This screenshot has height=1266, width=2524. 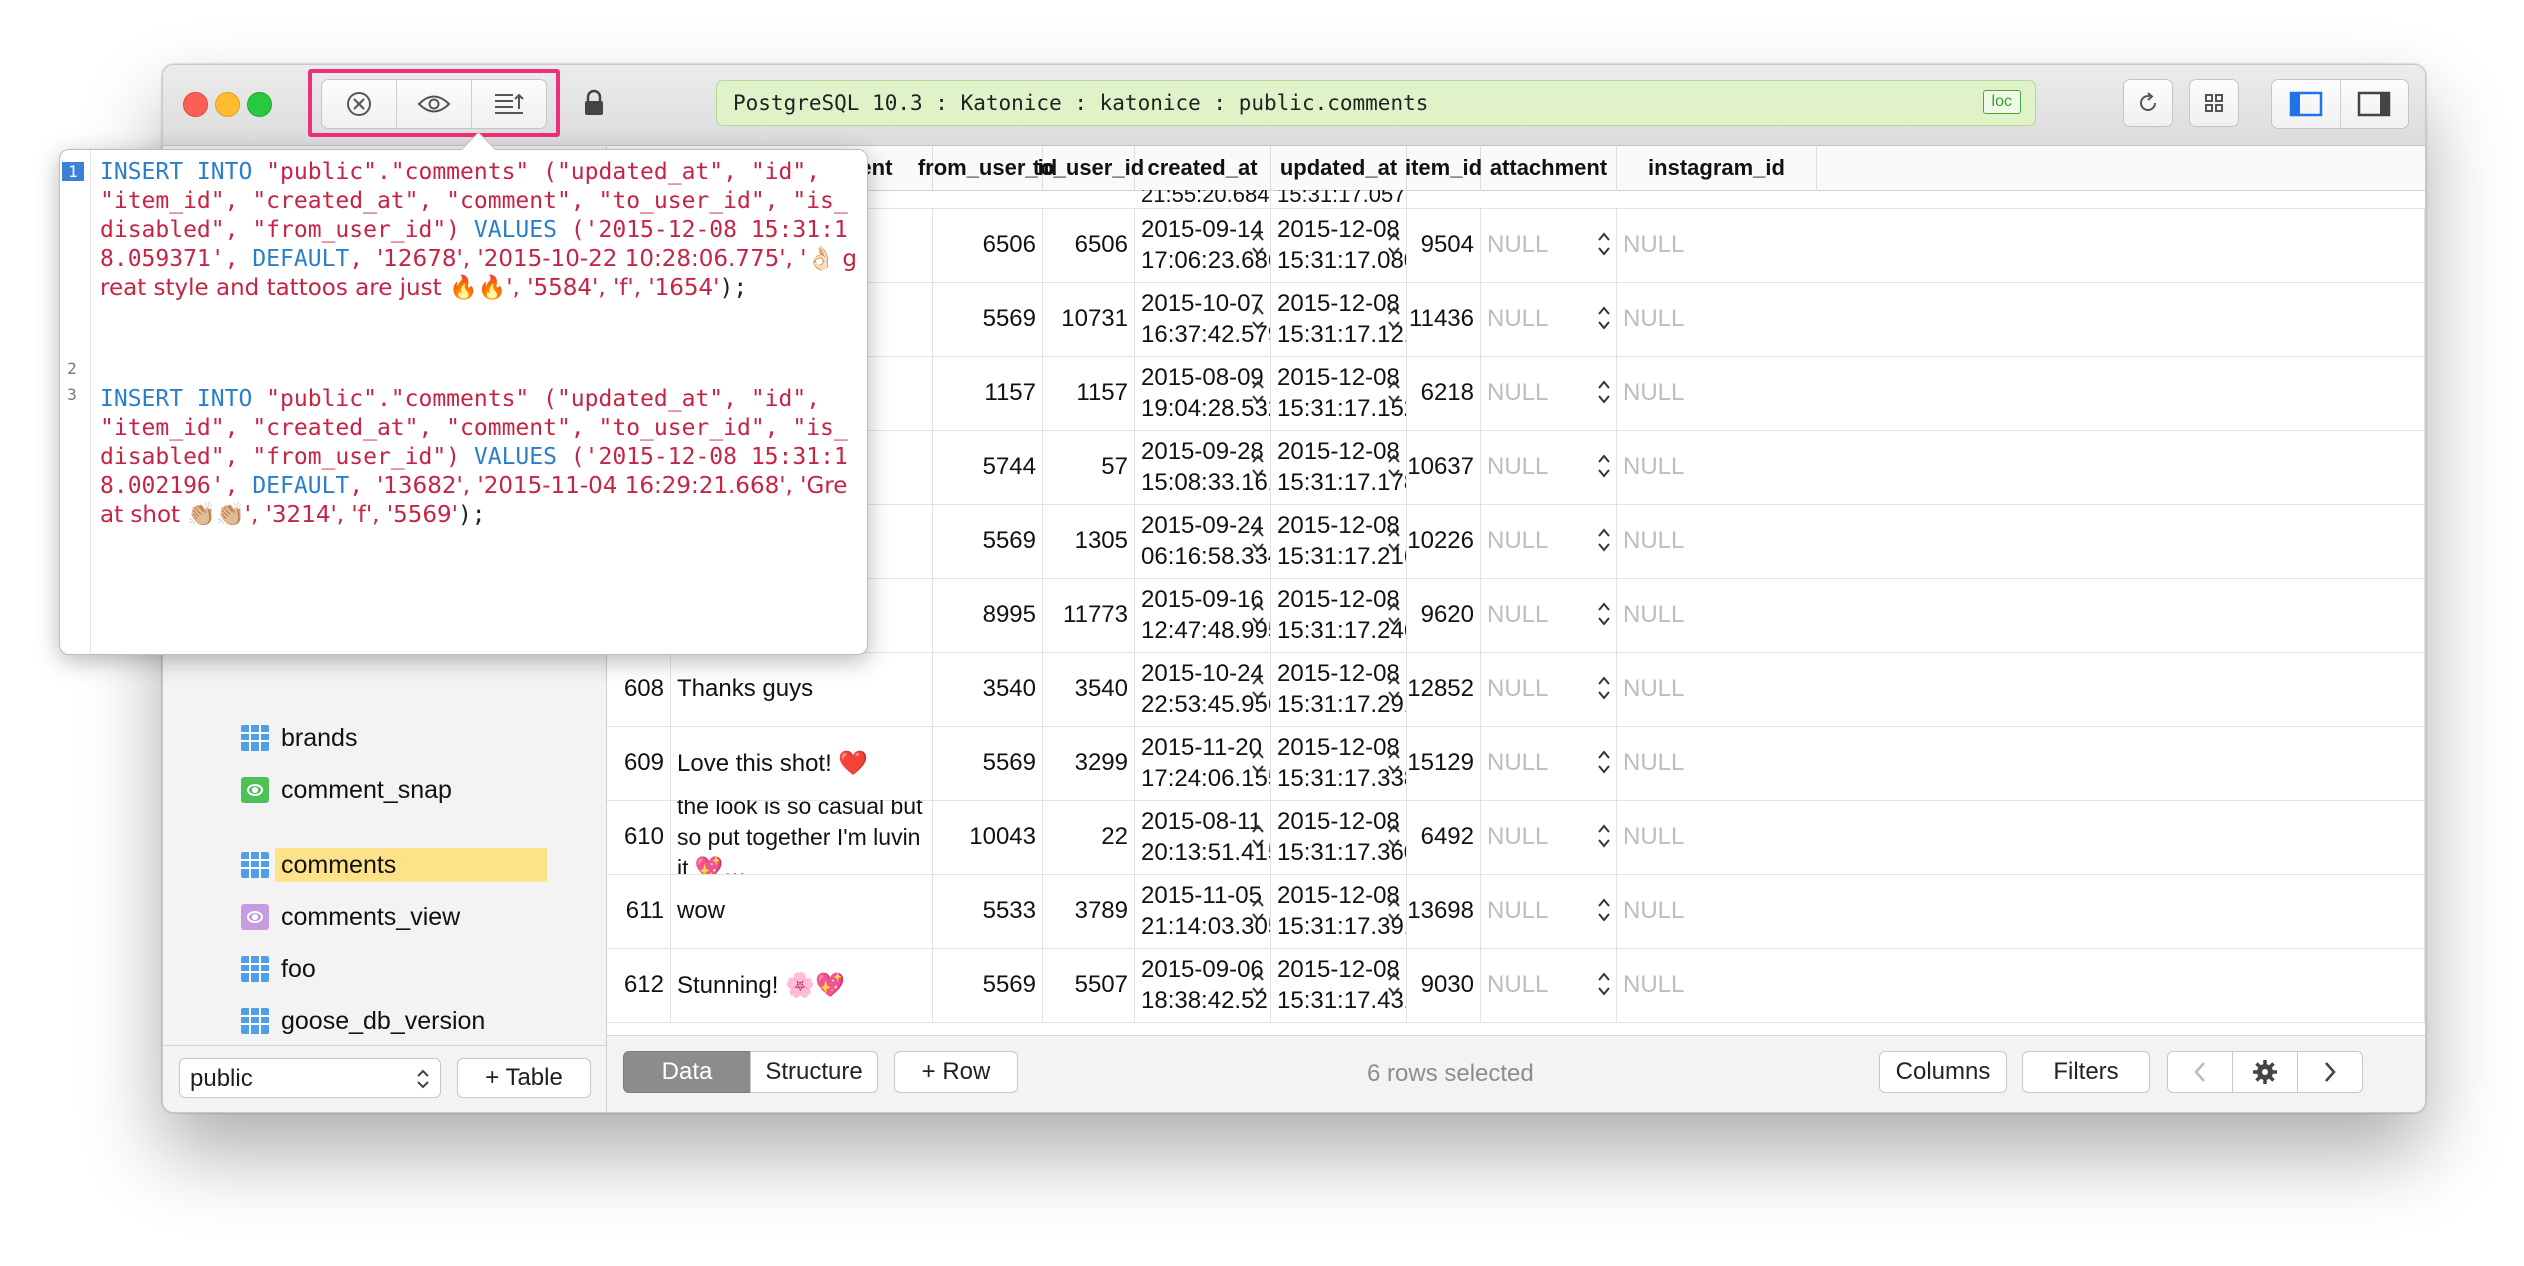 What do you see at coordinates (2375, 104) in the screenshot?
I see `toggle-right-panel-button` at bounding box center [2375, 104].